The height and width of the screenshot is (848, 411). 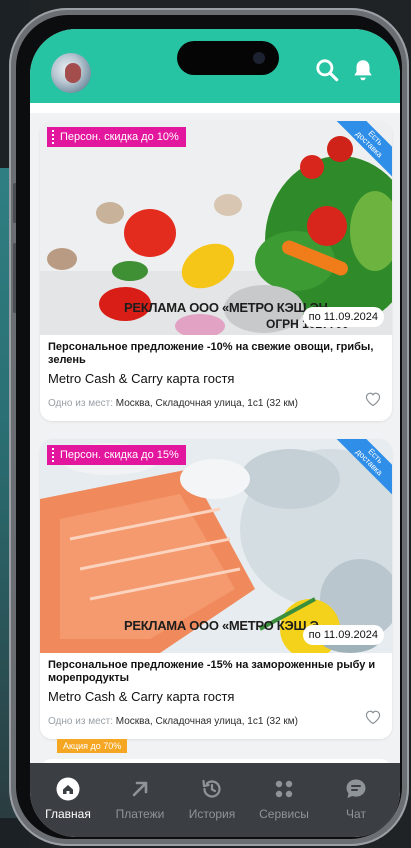 I want to click on bottom-tab-bar: Главная Платежи История Сервисы Чат, so click(x=215, y=800).